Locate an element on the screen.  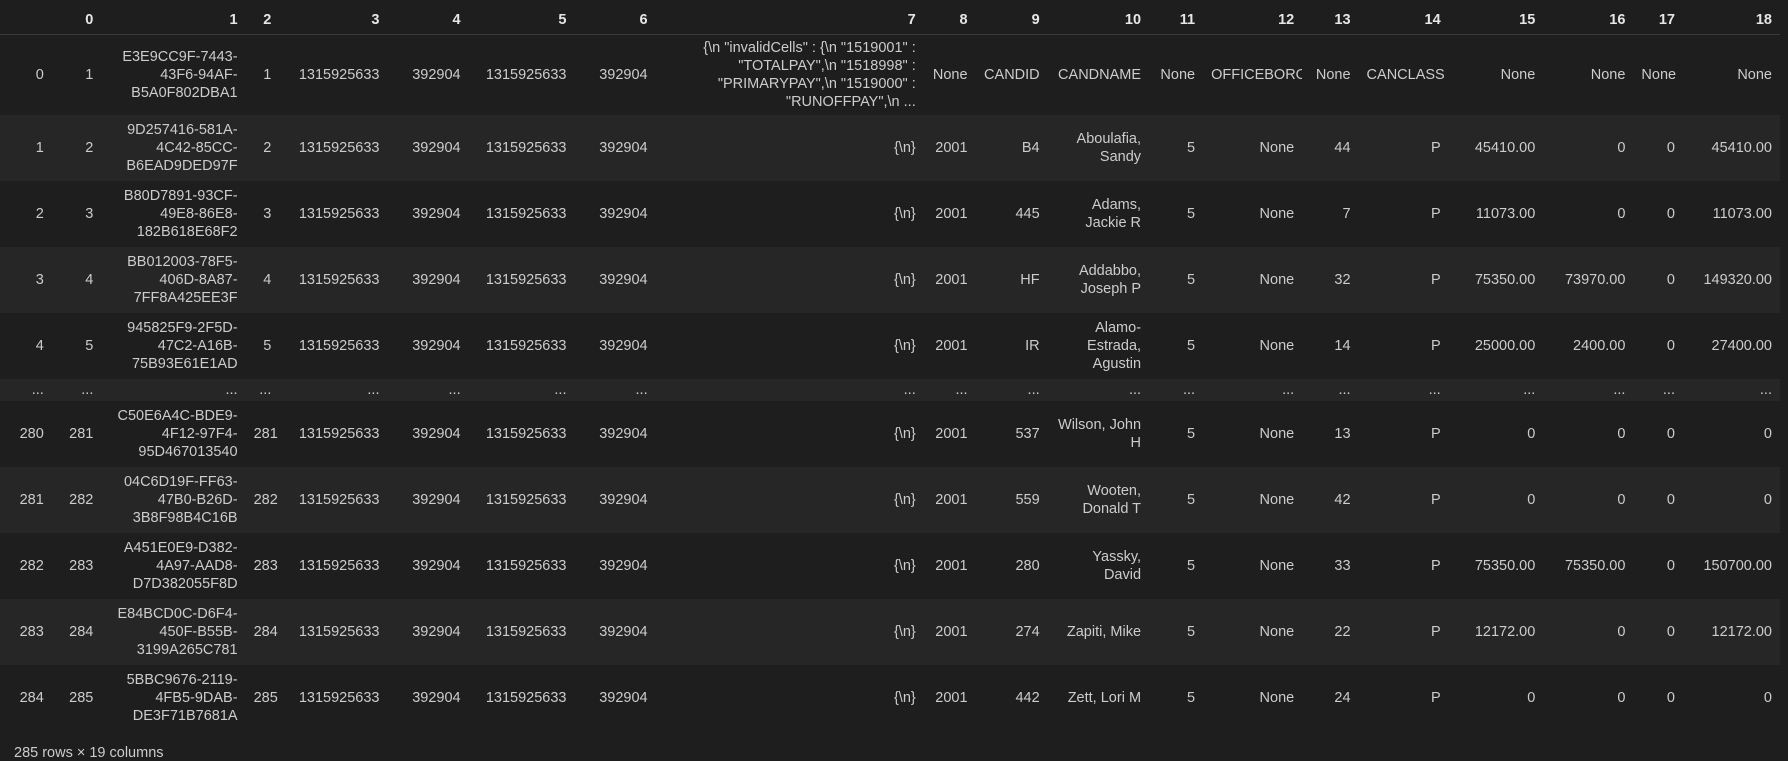
column-header-cell: 14 is located at coordinates (1403, 20).